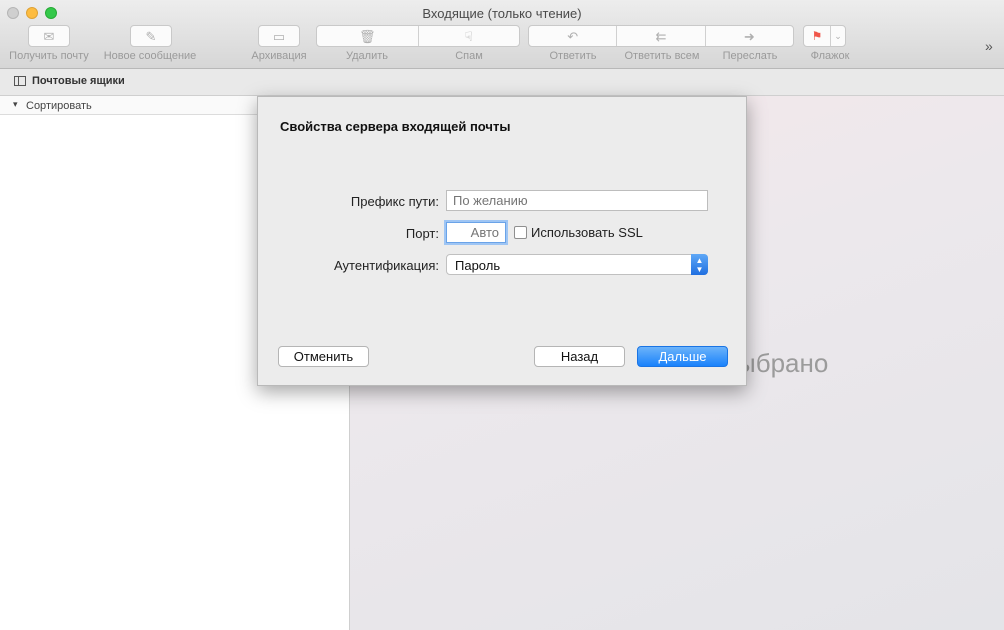 Image resolution: width=1004 pixels, height=630 pixels. Describe the element at coordinates (15, 104) in the screenshot. I see `chevron-down-icon: ▾` at that location.